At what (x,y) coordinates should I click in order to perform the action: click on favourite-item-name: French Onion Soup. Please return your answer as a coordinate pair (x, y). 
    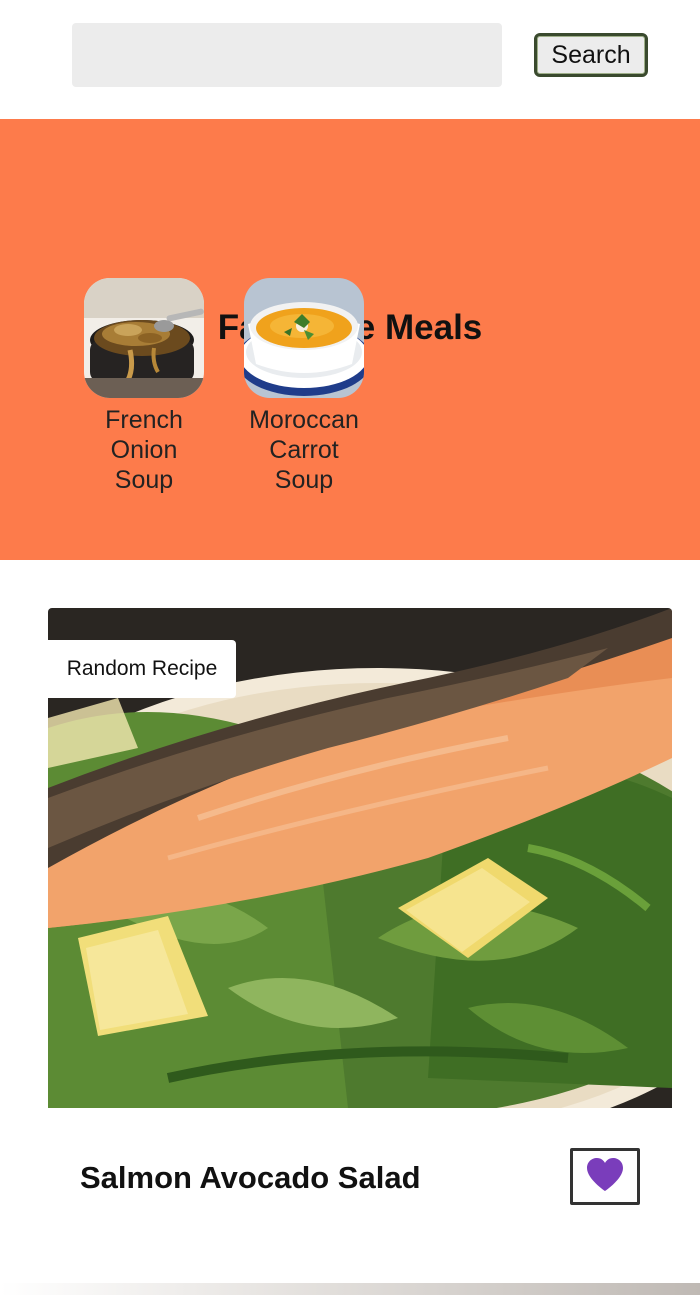
    Looking at the image, I should click on (144, 450).